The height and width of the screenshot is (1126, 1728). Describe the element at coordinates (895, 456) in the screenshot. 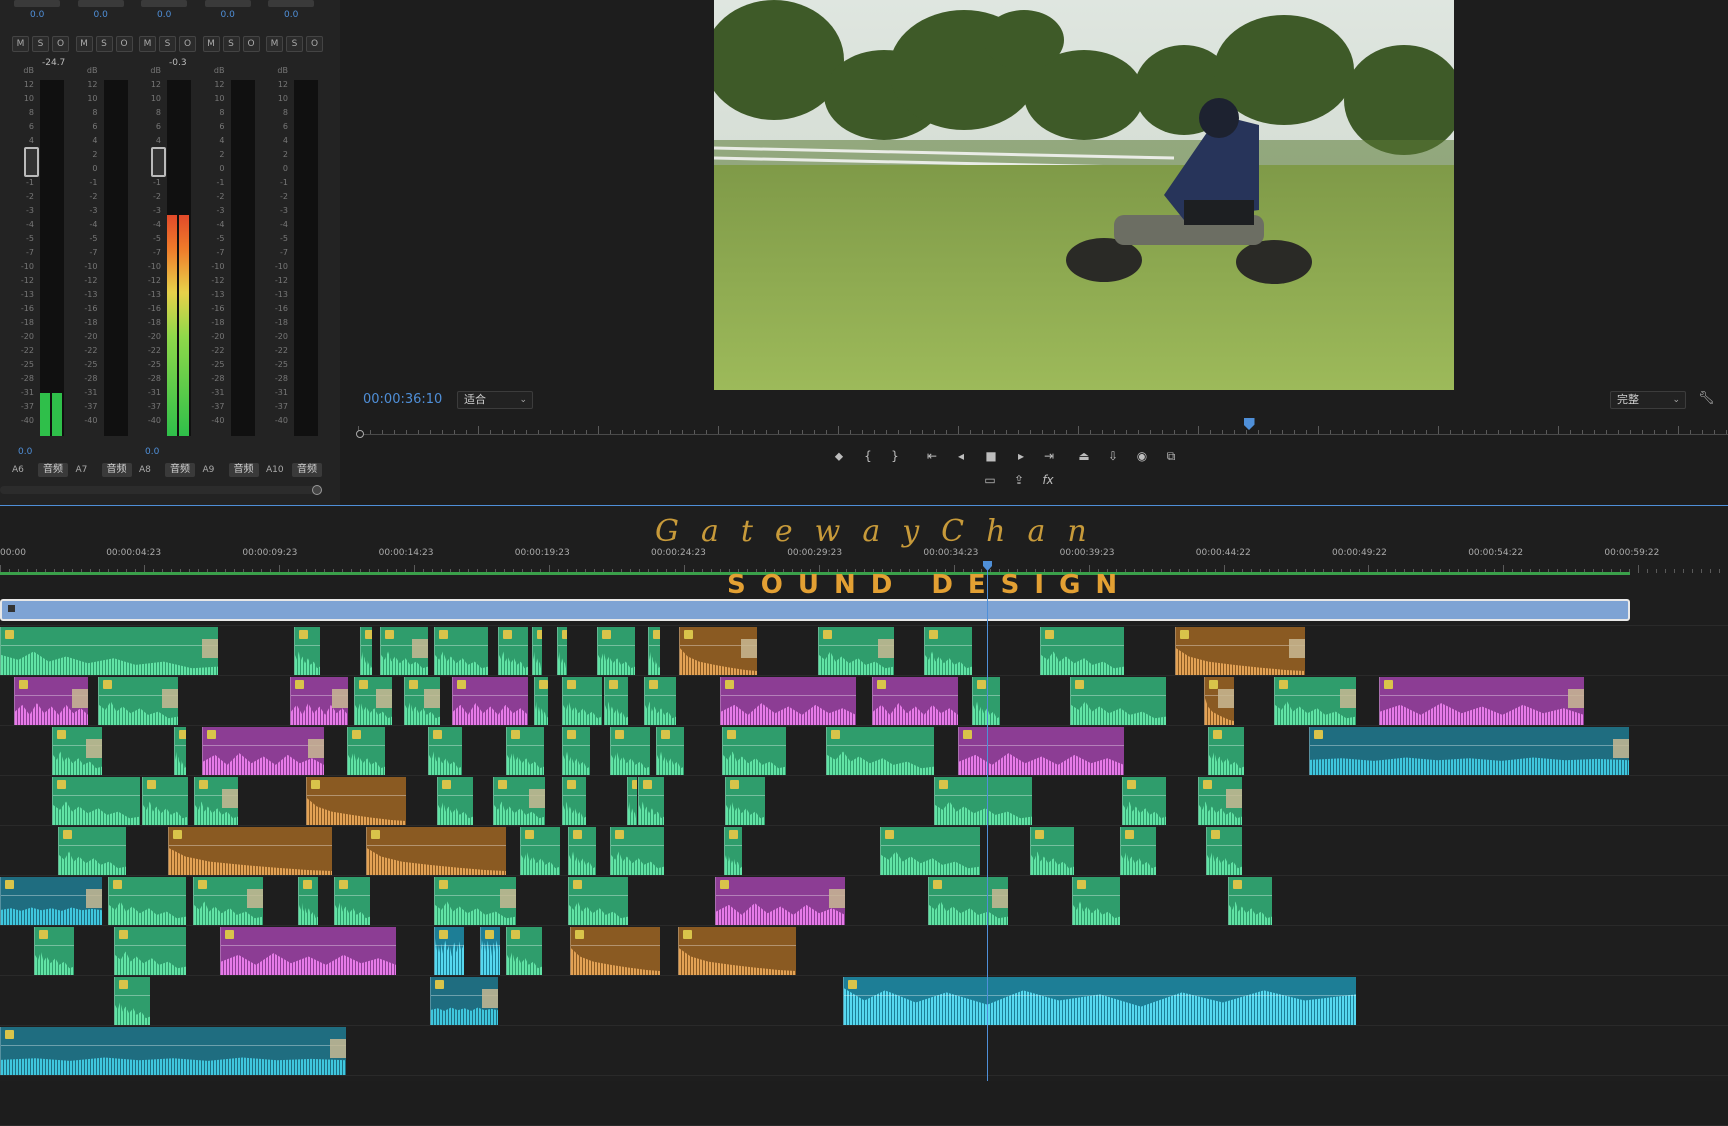

I see `mark-out-icon: }` at that location.